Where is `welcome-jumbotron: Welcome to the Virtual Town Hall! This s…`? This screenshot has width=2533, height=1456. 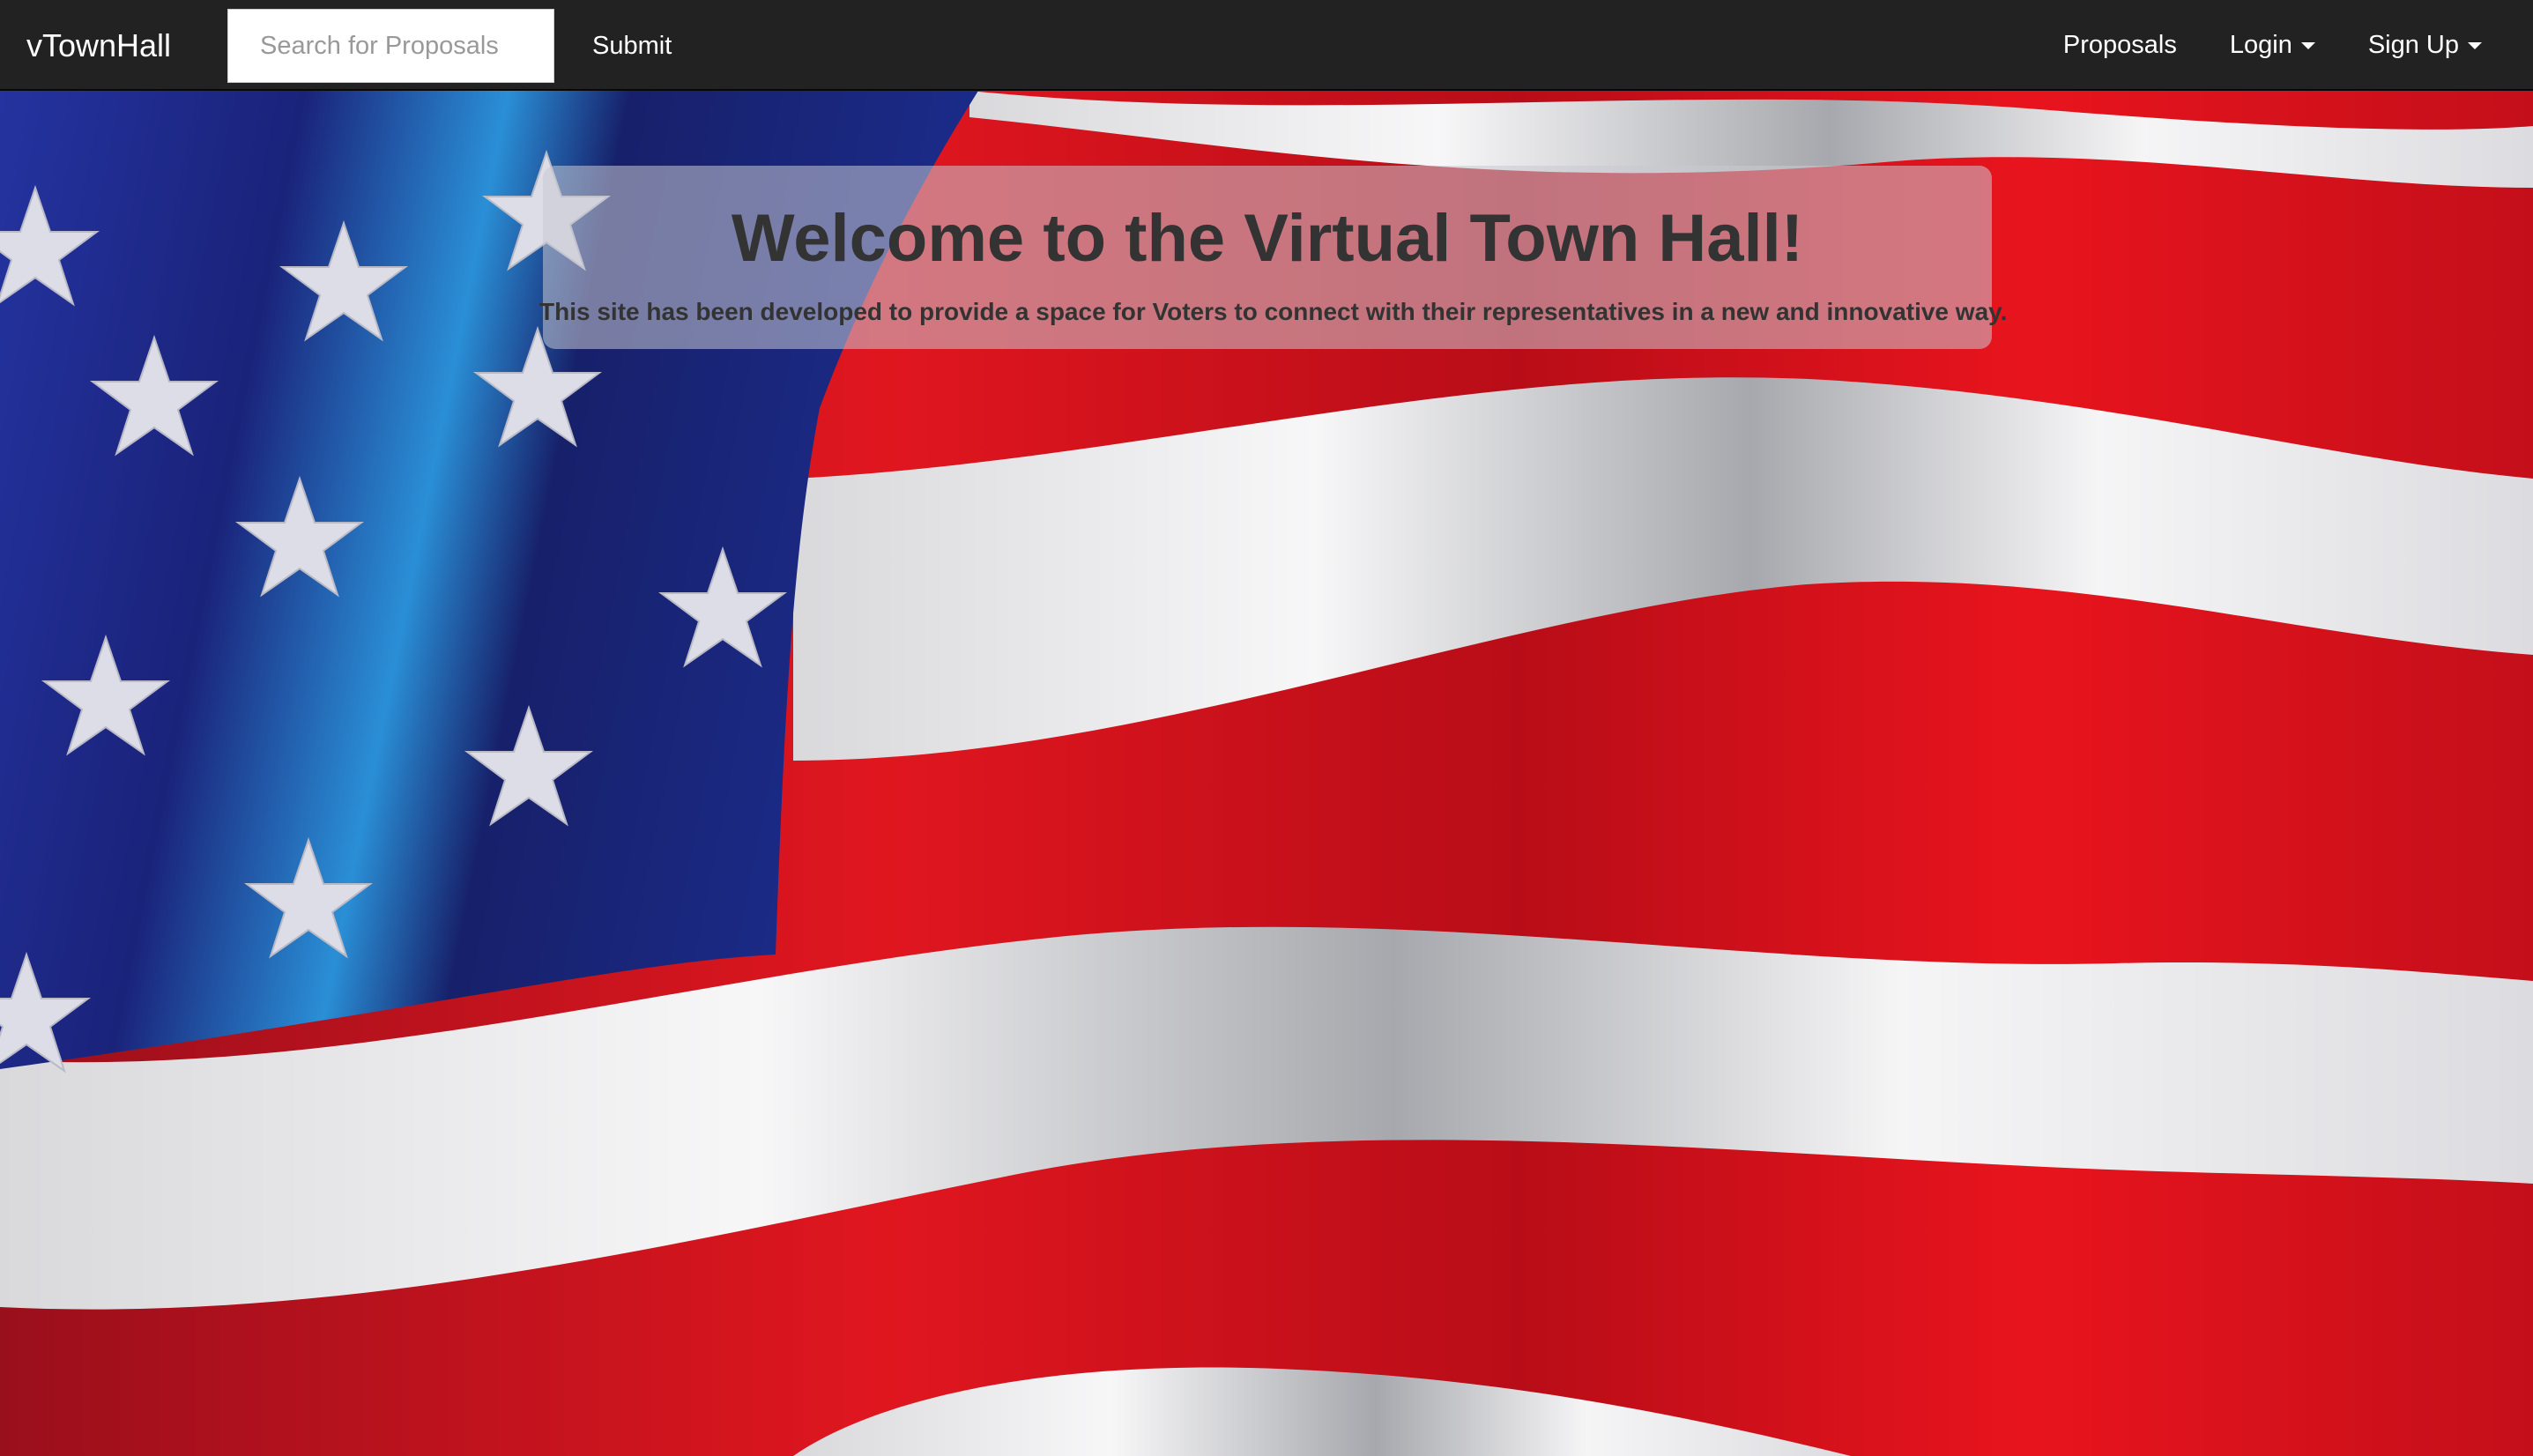
welcome-jumbotron: Welcome to the Virtual Town Hall! This s… is located at coordinates (1273, 257).